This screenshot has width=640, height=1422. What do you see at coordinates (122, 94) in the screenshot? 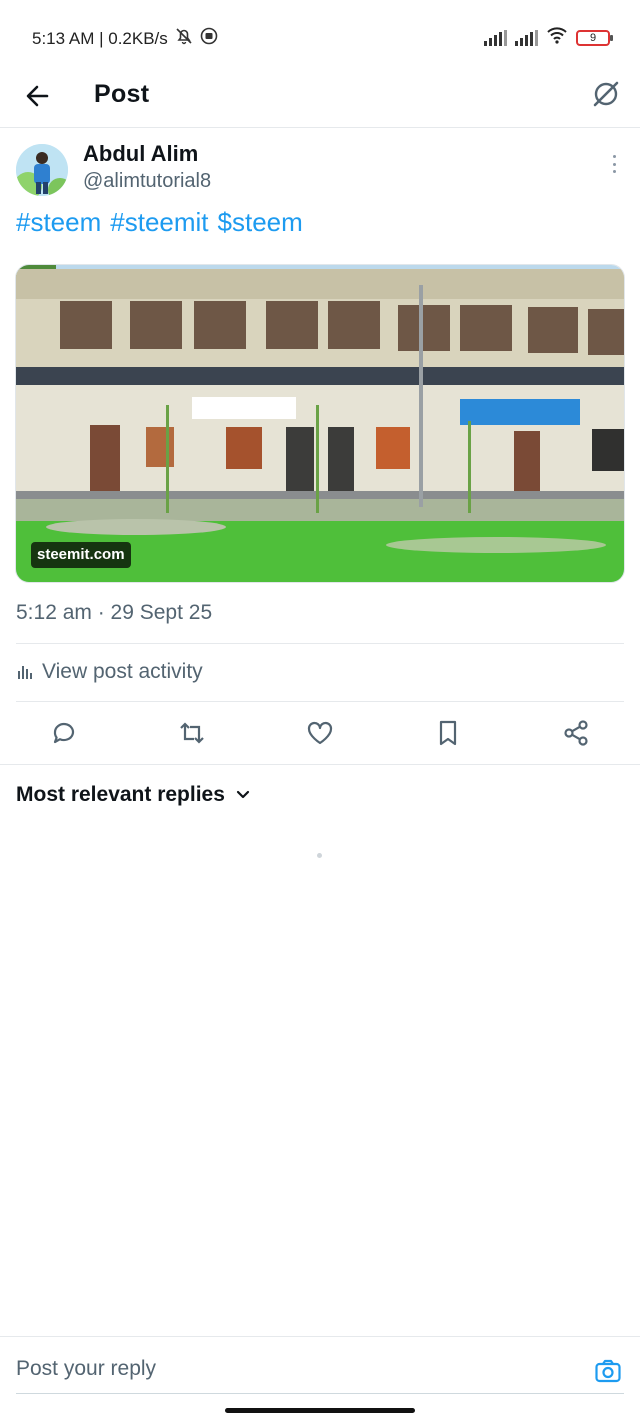
I see `page-title: Post` at bounding box center [122, 94].